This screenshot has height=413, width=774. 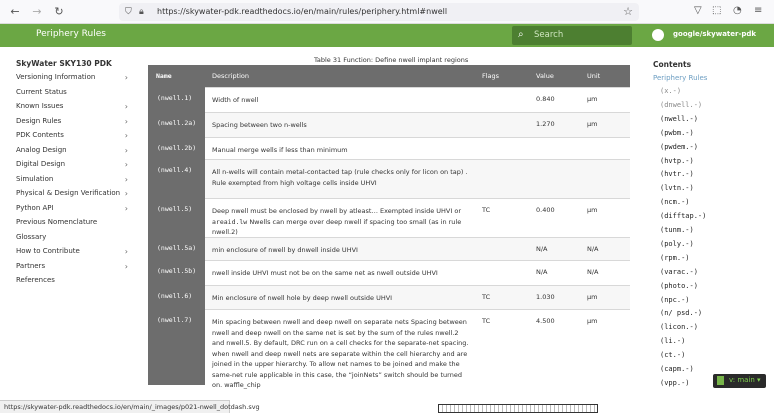 I want to click on sidebar-title: SkyWater SKY130 PDK, so click(x=64, y=63).